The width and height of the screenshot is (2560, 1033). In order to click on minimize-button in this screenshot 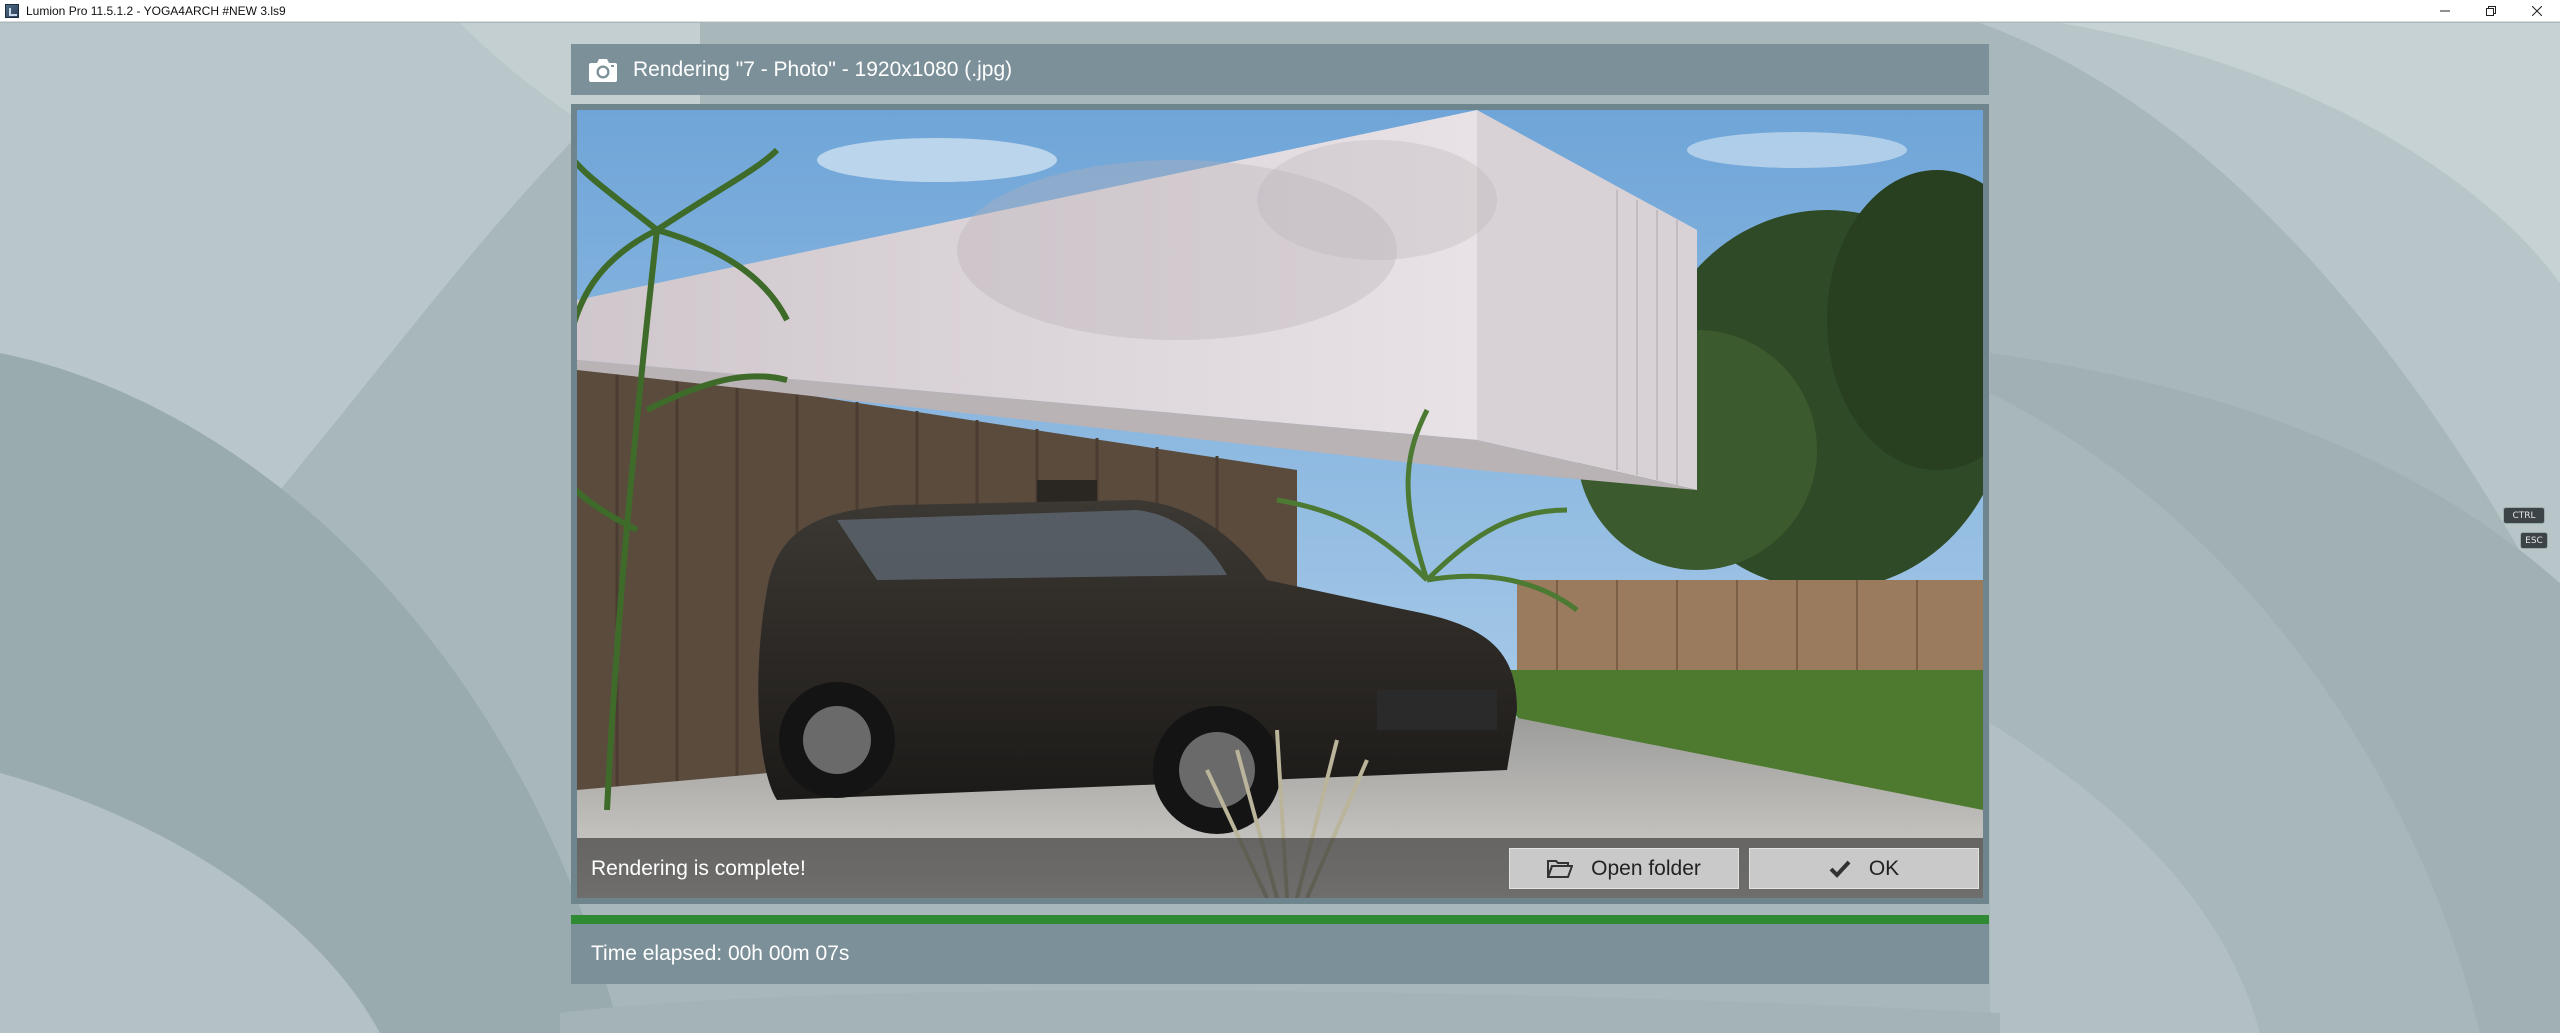, I will do `click(2445, 11)`.